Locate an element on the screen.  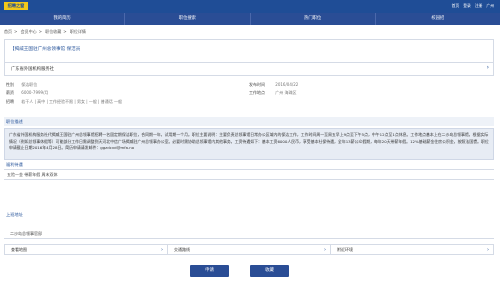
site-logo: 招聘之窗 is located at coordinates (16, 6).